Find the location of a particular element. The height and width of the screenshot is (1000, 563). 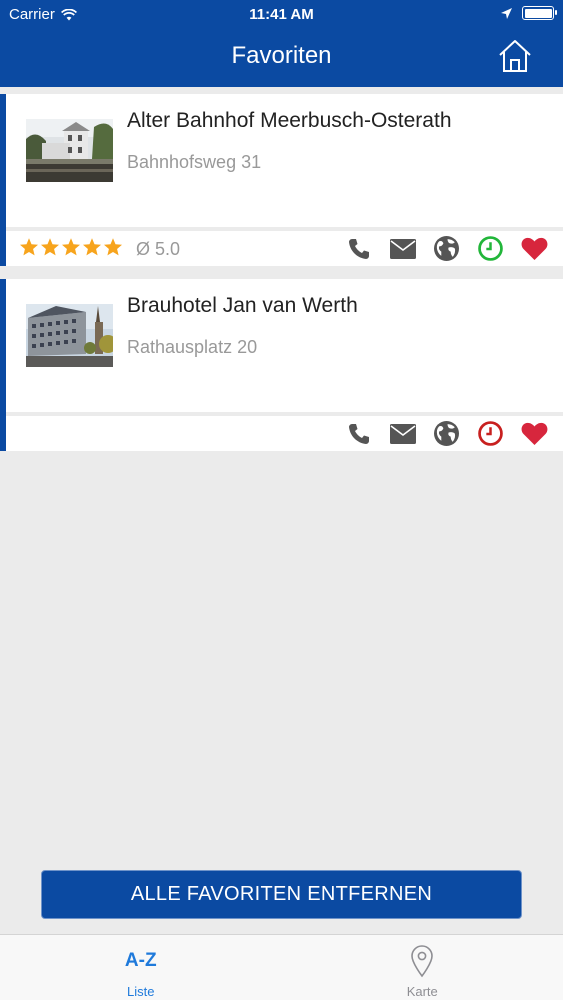

location-arrow-icon is located at coordinates (506, 13).